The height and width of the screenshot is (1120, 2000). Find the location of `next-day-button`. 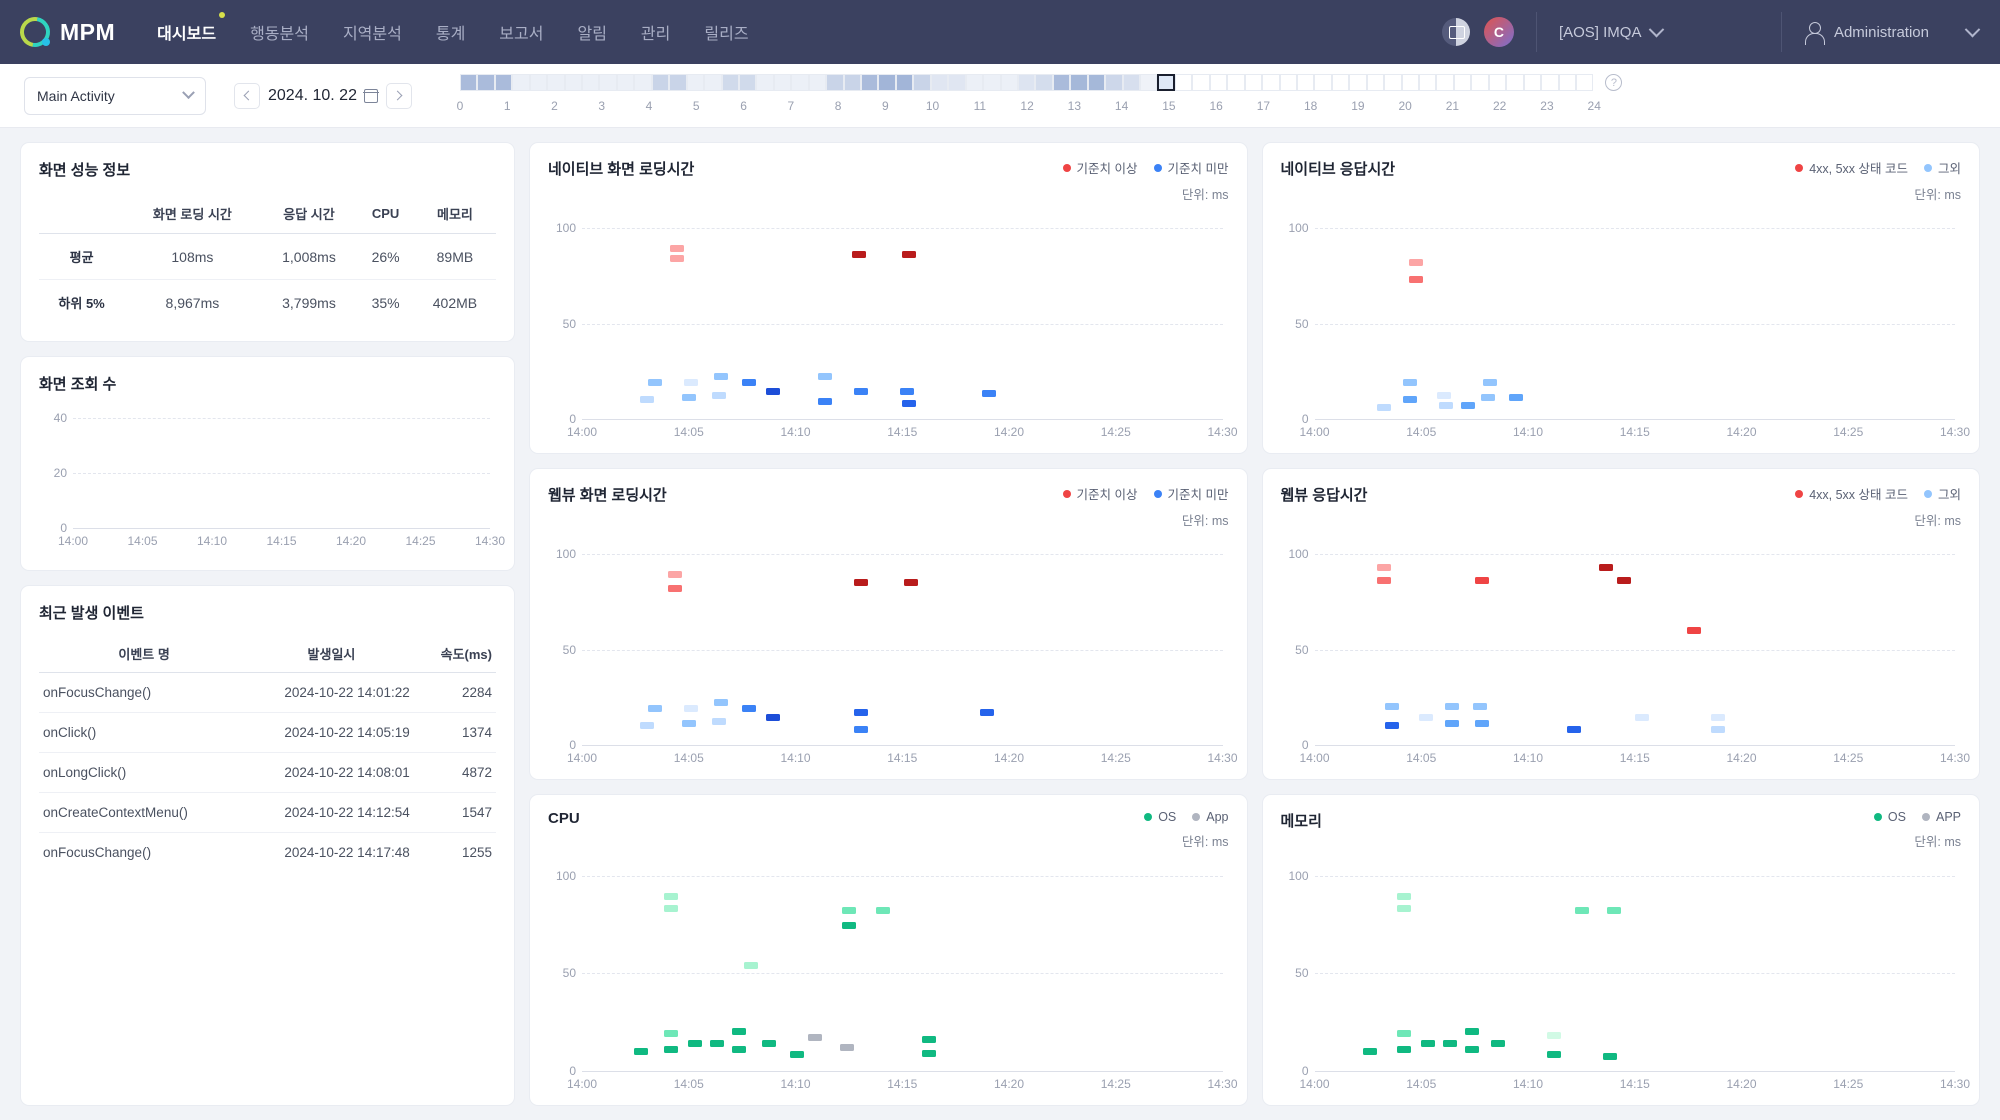

next-day-button is located at coordinates (398, 95).